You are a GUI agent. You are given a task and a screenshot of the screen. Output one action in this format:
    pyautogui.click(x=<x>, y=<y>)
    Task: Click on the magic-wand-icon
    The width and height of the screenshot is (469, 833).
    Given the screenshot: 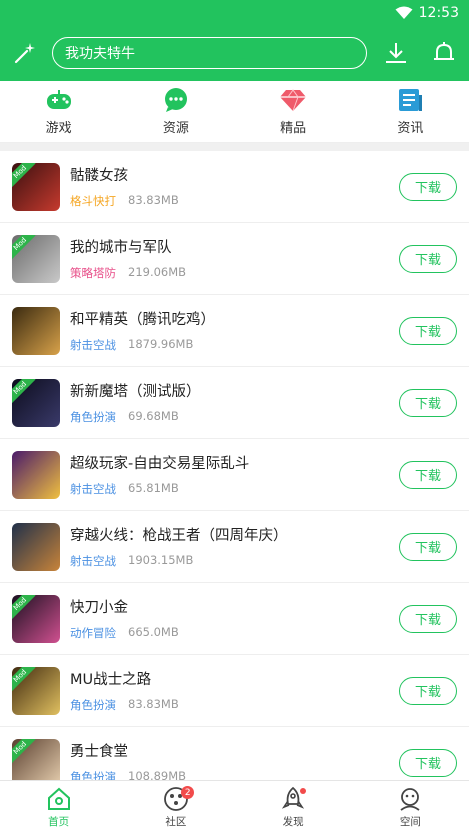 What is the action you would take?
    pyautogui.click(x=25, y=53)
    